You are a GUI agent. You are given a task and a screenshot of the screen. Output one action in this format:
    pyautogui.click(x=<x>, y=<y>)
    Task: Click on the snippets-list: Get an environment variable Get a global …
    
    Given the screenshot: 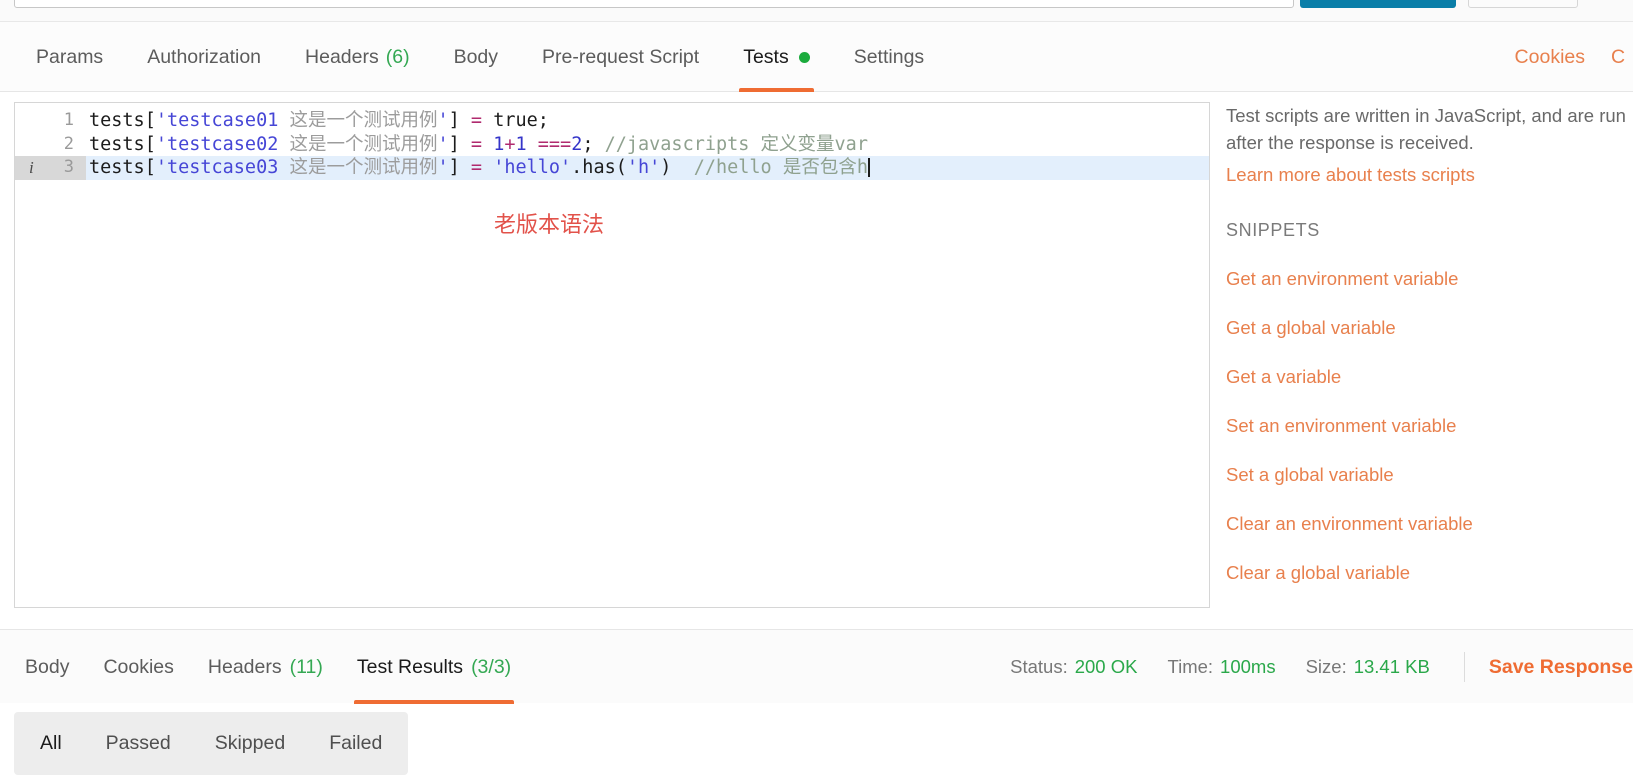 What is the action you would take?
    pyautogui.click(x=1429, y=426)
    